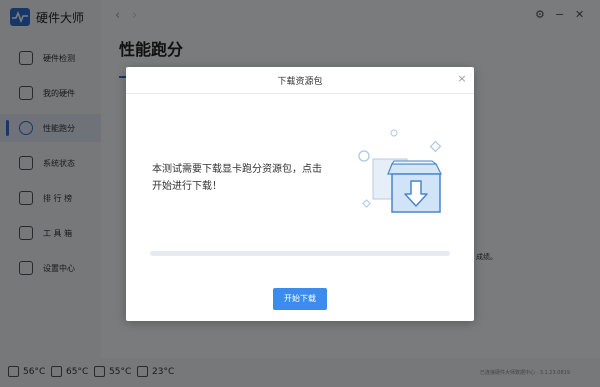 The width and height of the screenshot is (600, 387). What do you see at coordinates (237, 178) in the screenshot?
I see `dialog-message: 本测试需要下载显卡跑分资源包，点击开始进行下载！` at bounding box center [237, 178].